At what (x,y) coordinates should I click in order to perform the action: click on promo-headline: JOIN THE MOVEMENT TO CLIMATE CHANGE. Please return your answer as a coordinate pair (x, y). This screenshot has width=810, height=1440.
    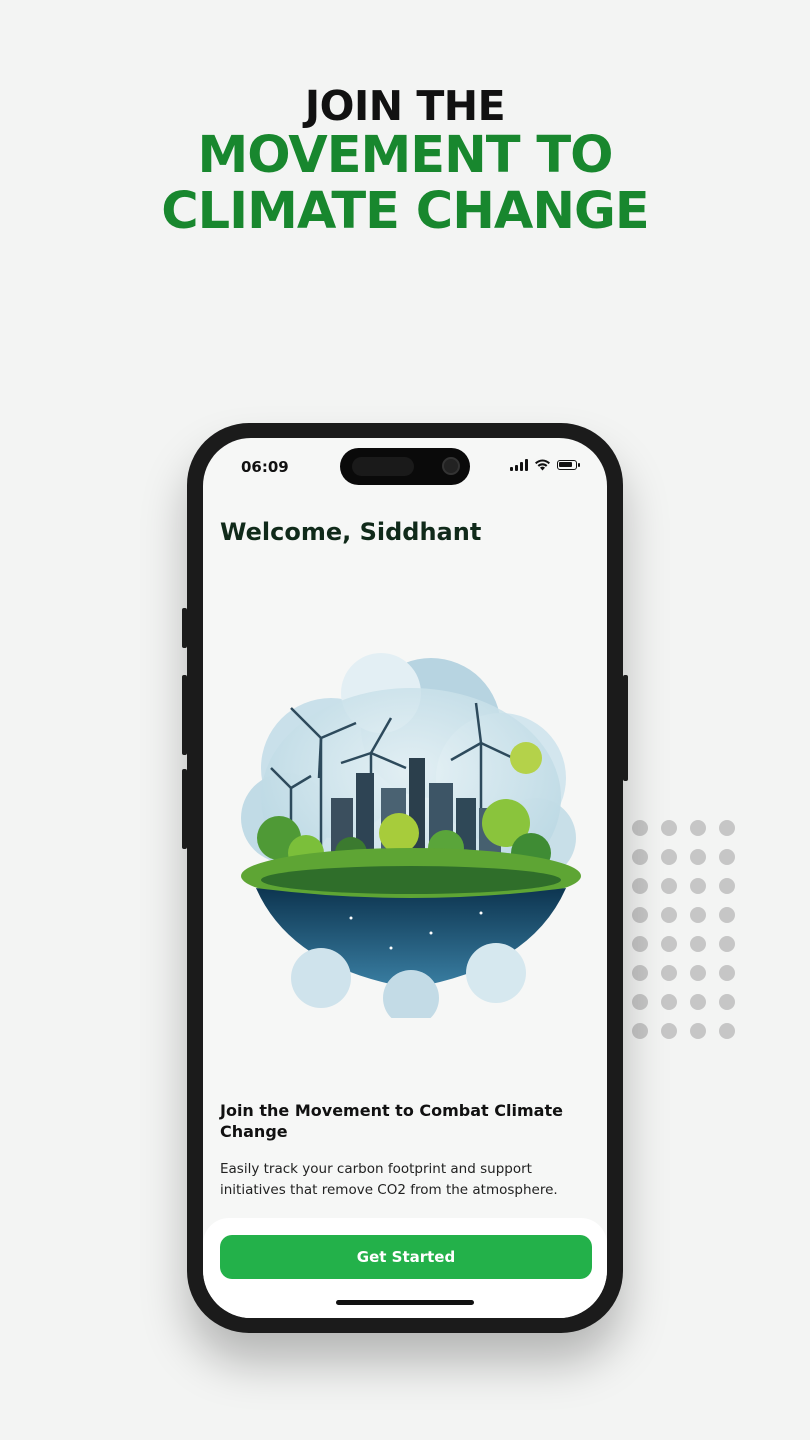
    Looking at the image, I should click on (405, 162).